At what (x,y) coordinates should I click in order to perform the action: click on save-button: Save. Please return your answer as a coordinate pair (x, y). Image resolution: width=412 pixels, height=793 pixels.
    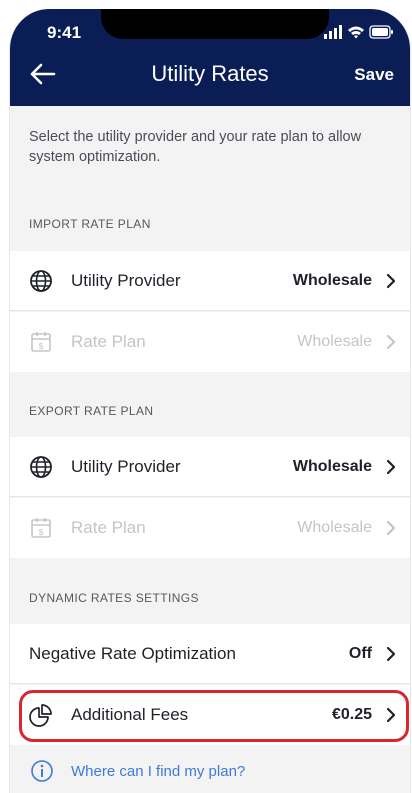
    Looking at the image, I should click on (374, 75).